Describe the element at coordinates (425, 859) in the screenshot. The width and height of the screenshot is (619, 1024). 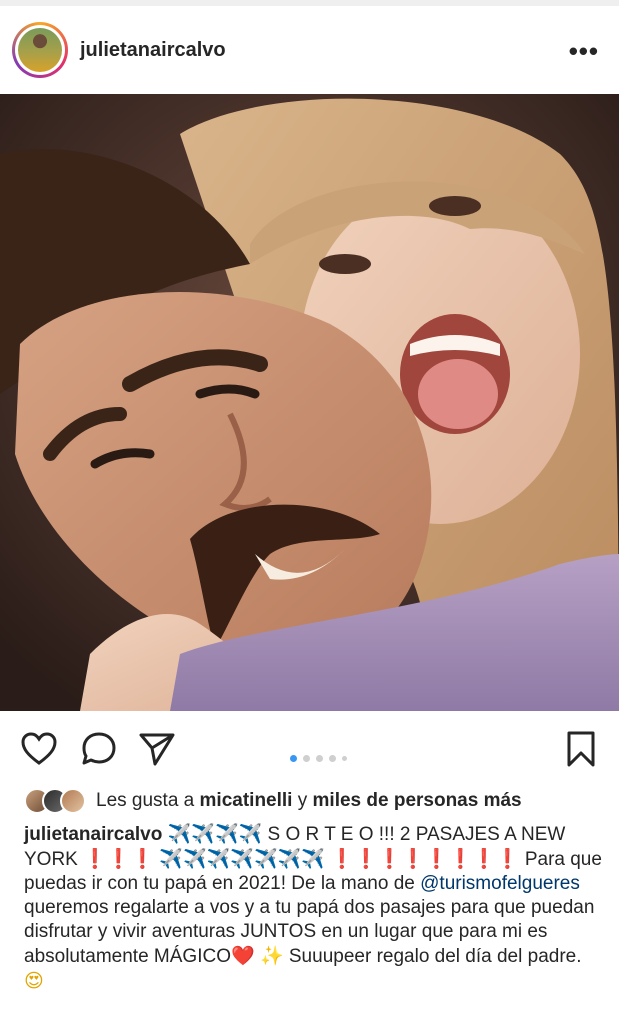
I see `exclamation-emojis: ❗️❗️❗️❗️❗️❗️❗️❗️` at that location.